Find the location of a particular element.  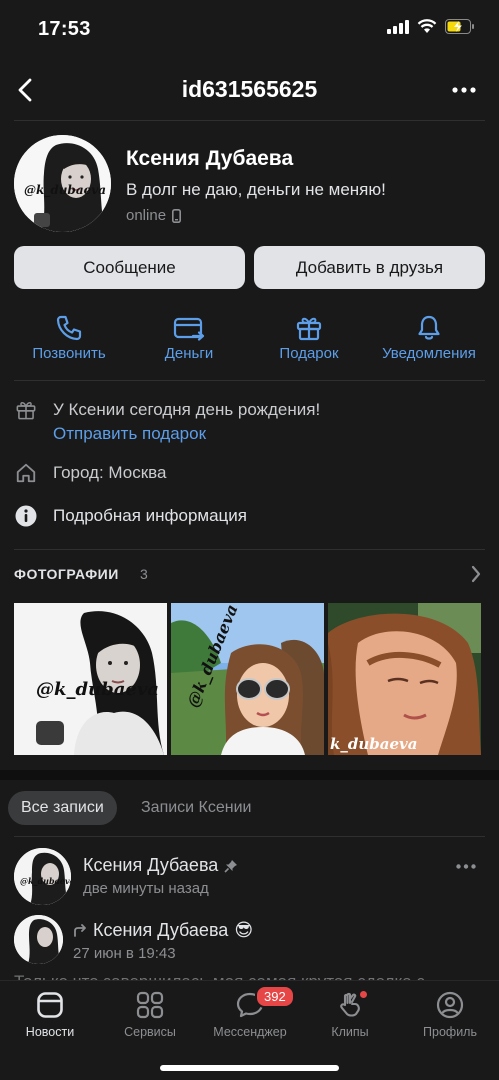

tab-news: Новости is located at coordinates (50, 1014).